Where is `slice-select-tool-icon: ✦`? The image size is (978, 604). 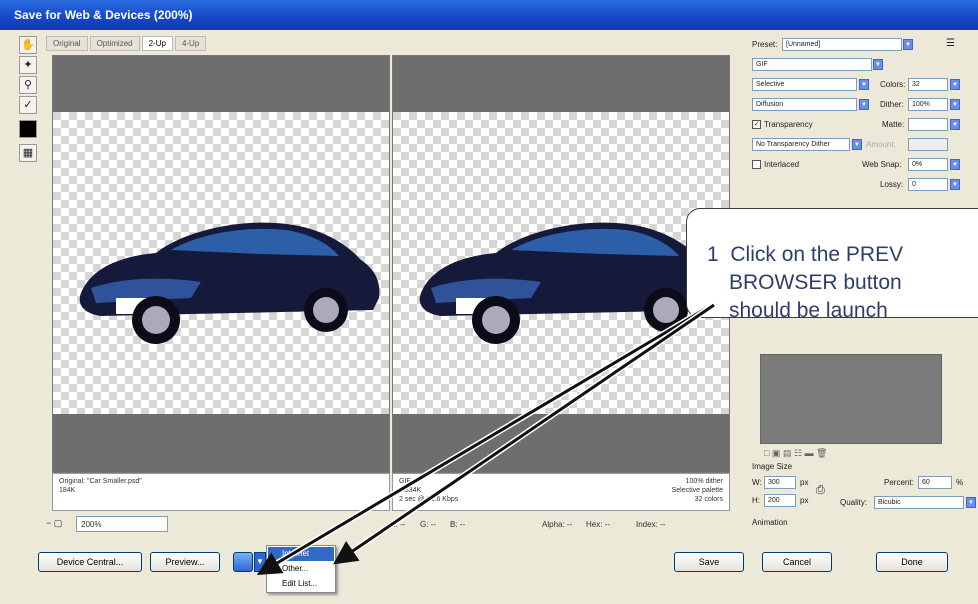
slice-select-tool-icon: ✦ is located at coordinates (28, 65).